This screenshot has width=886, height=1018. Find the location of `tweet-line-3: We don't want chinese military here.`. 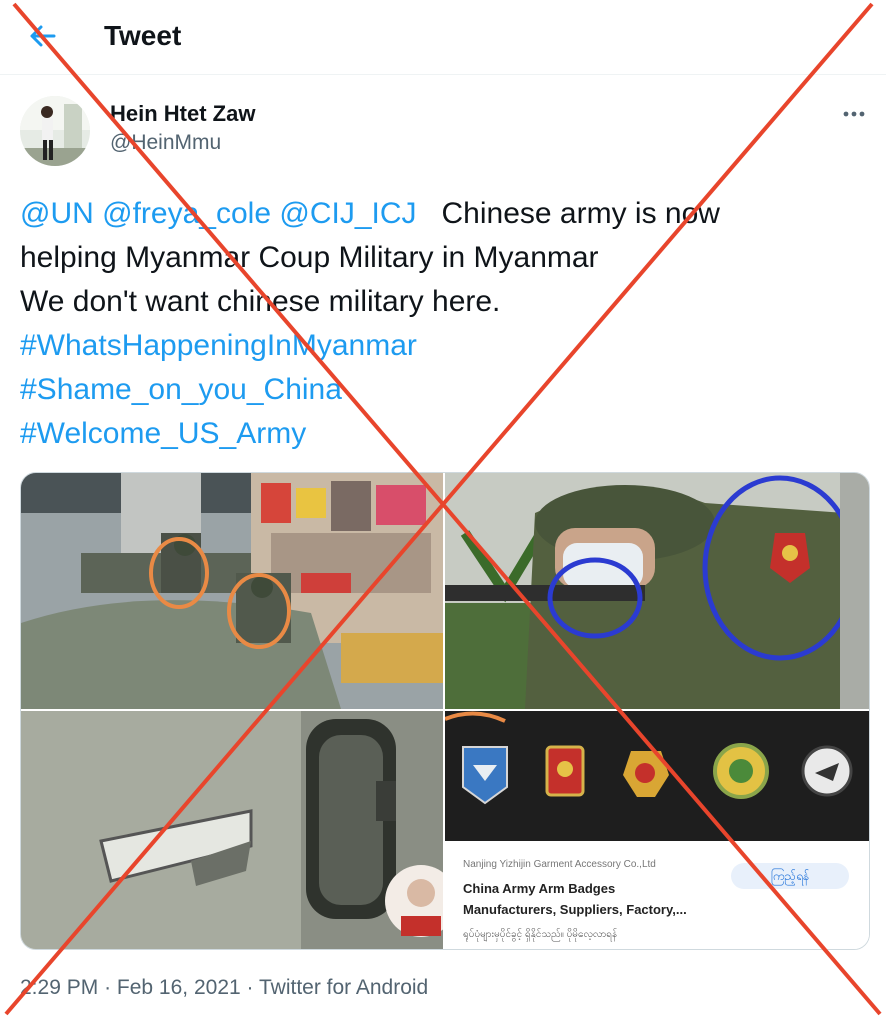

tweet-line-3: We don't want chinese military here. is located at coordinates (260, 301).